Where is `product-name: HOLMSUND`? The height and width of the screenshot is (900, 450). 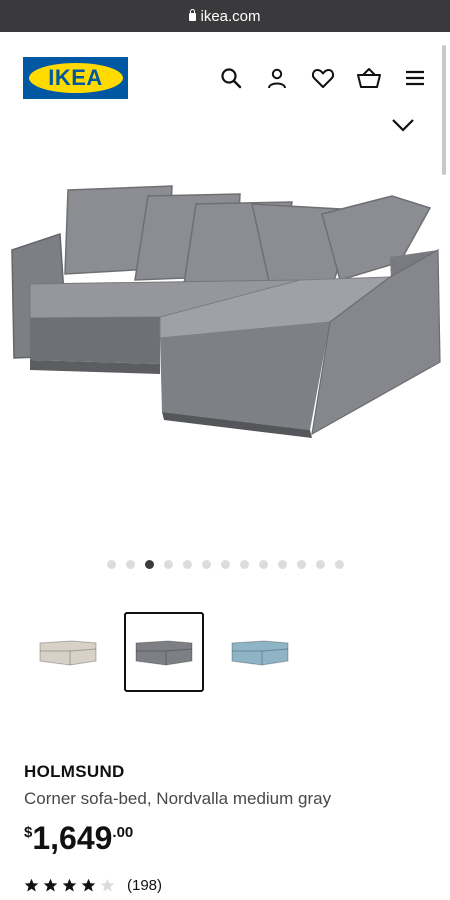 product-name: HOLMSUND is located at coordinates (74, 772).